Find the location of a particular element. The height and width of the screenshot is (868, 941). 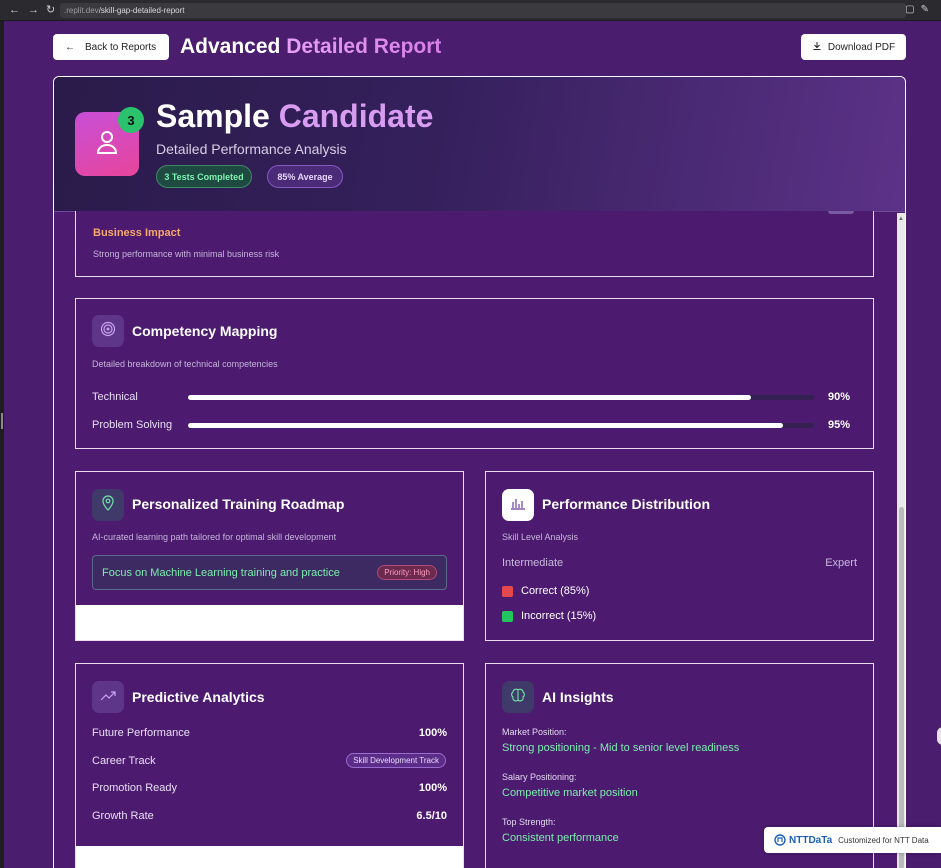

legend-incorrect-label: Incorrect (15%) is located at coordinates (559, 616).